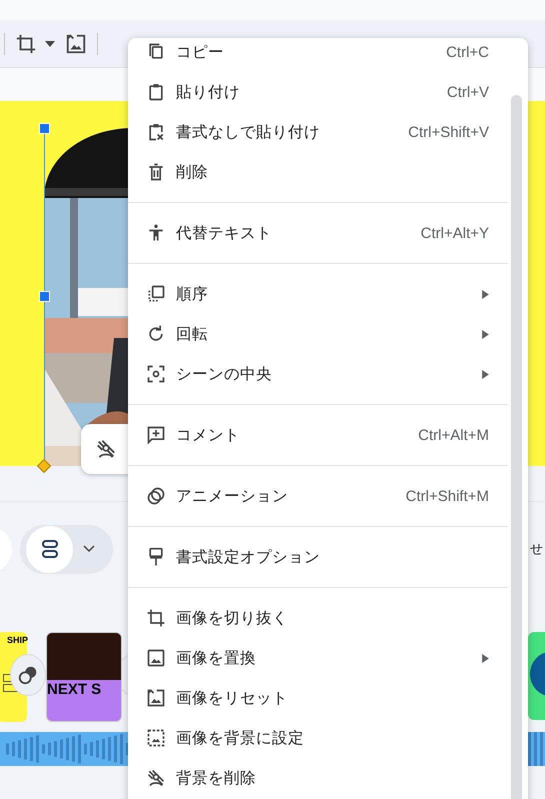 This screenshot has height=799, width=545. What do you see at coordinates (454, 233) in the screenshot?
I see `shortcut-label: Ctrl+Alt+Y` at bounding box center [454, 233].